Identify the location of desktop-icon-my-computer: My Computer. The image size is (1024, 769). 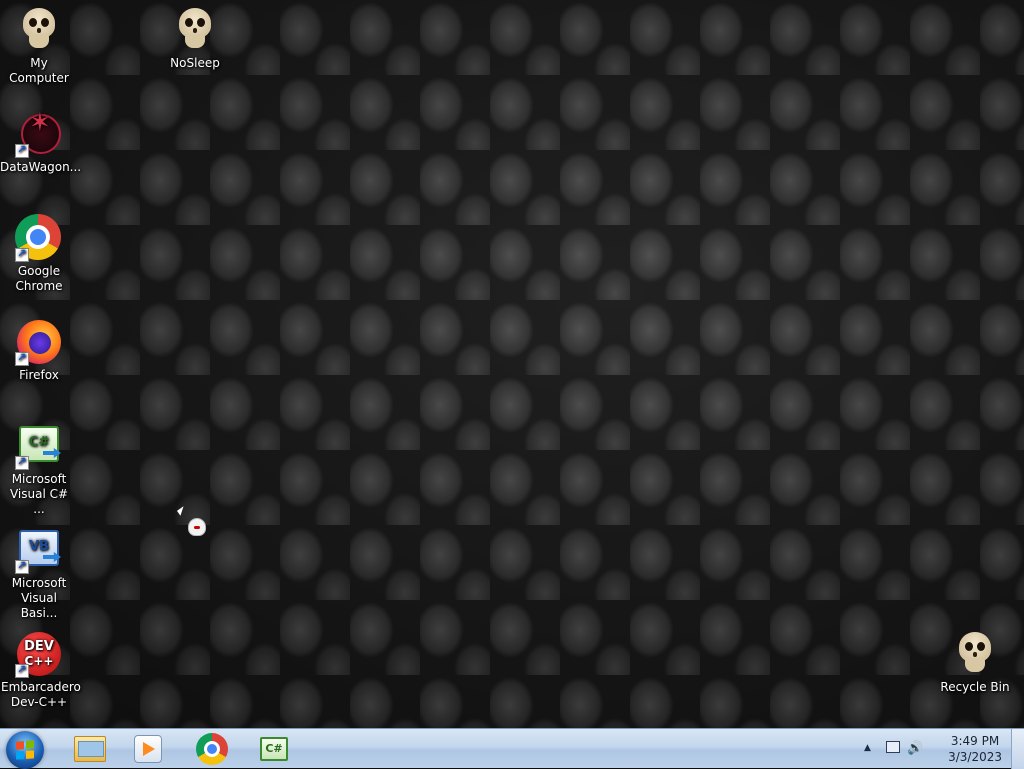
(39, 46).